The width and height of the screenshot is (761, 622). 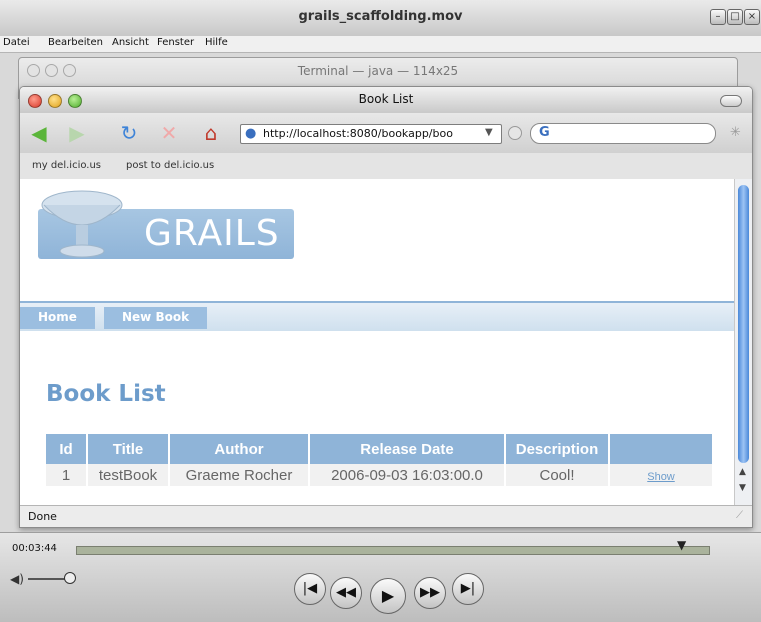 What do you see at coordinates (735, 17) in the screenshot?
I see `maximize-icon: □` at bounding box center [735, 17].